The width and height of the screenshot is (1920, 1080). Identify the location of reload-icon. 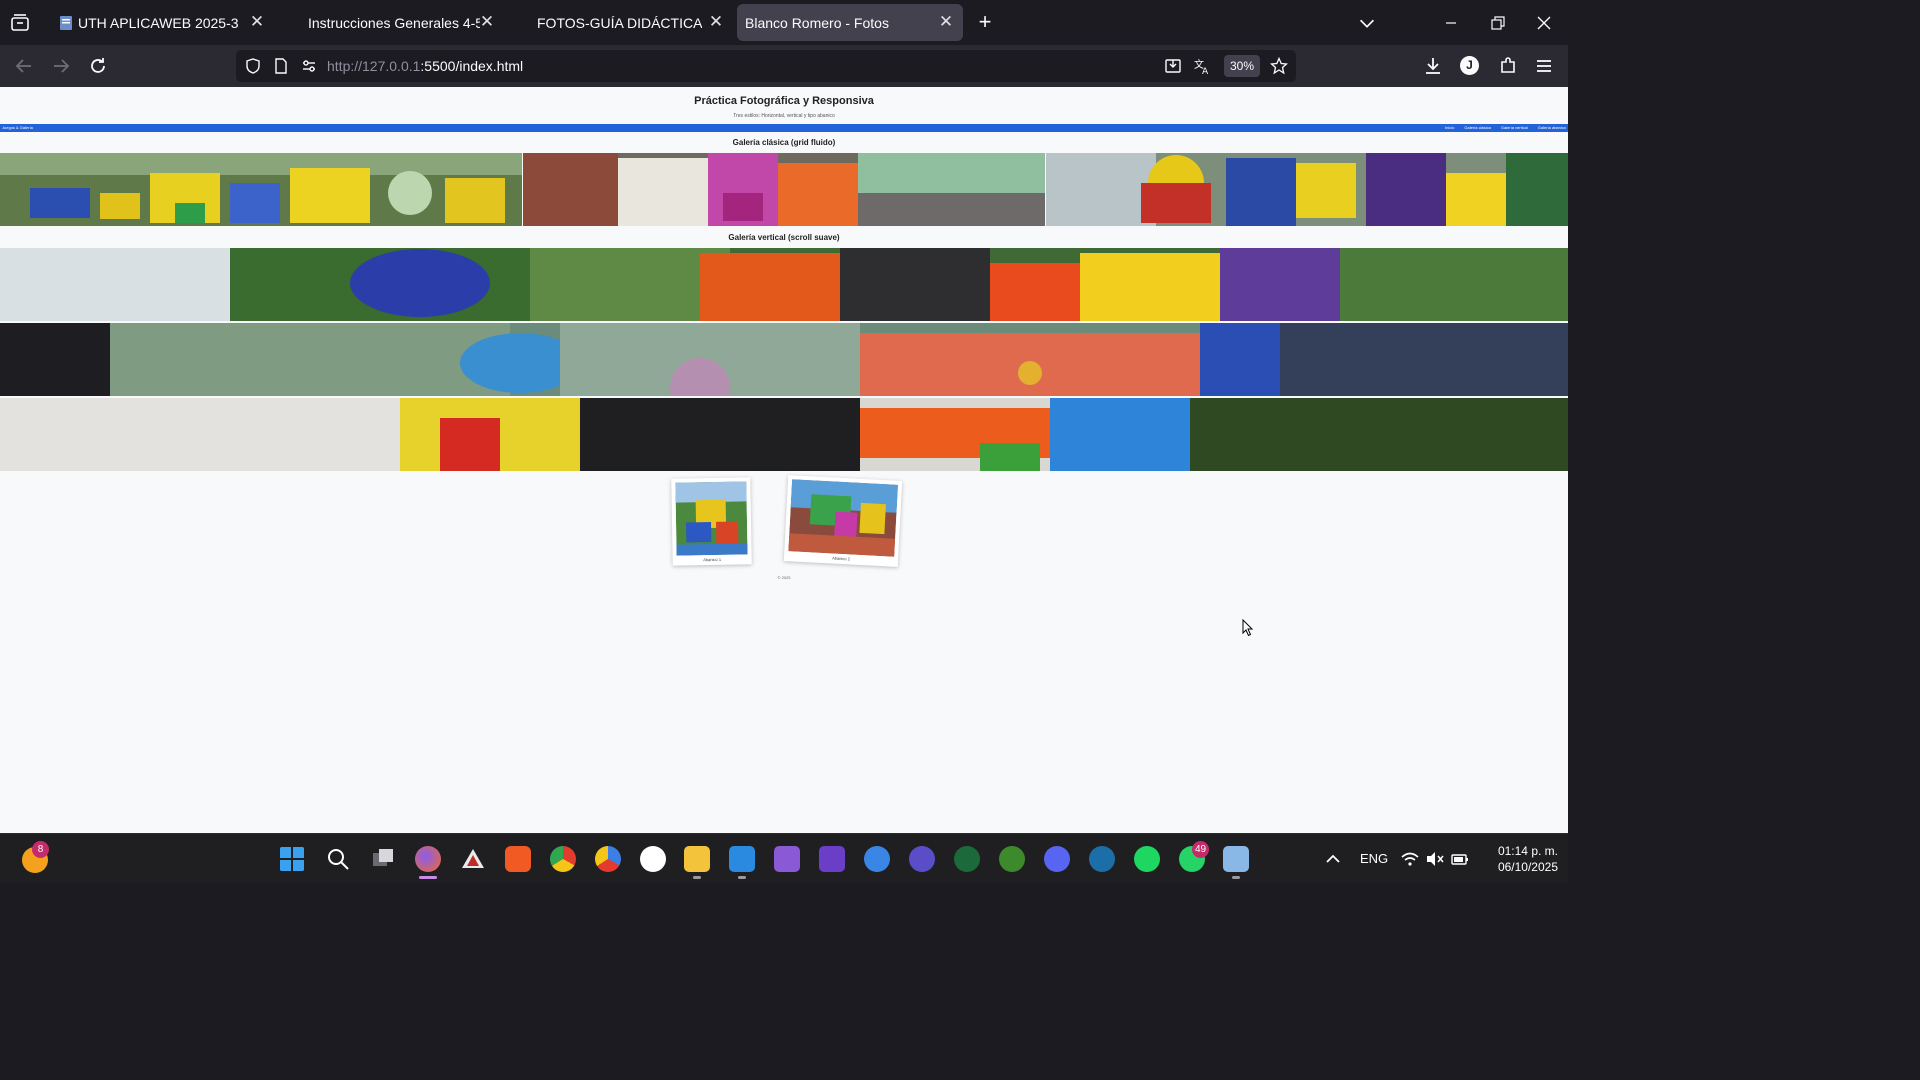
(98, 66).